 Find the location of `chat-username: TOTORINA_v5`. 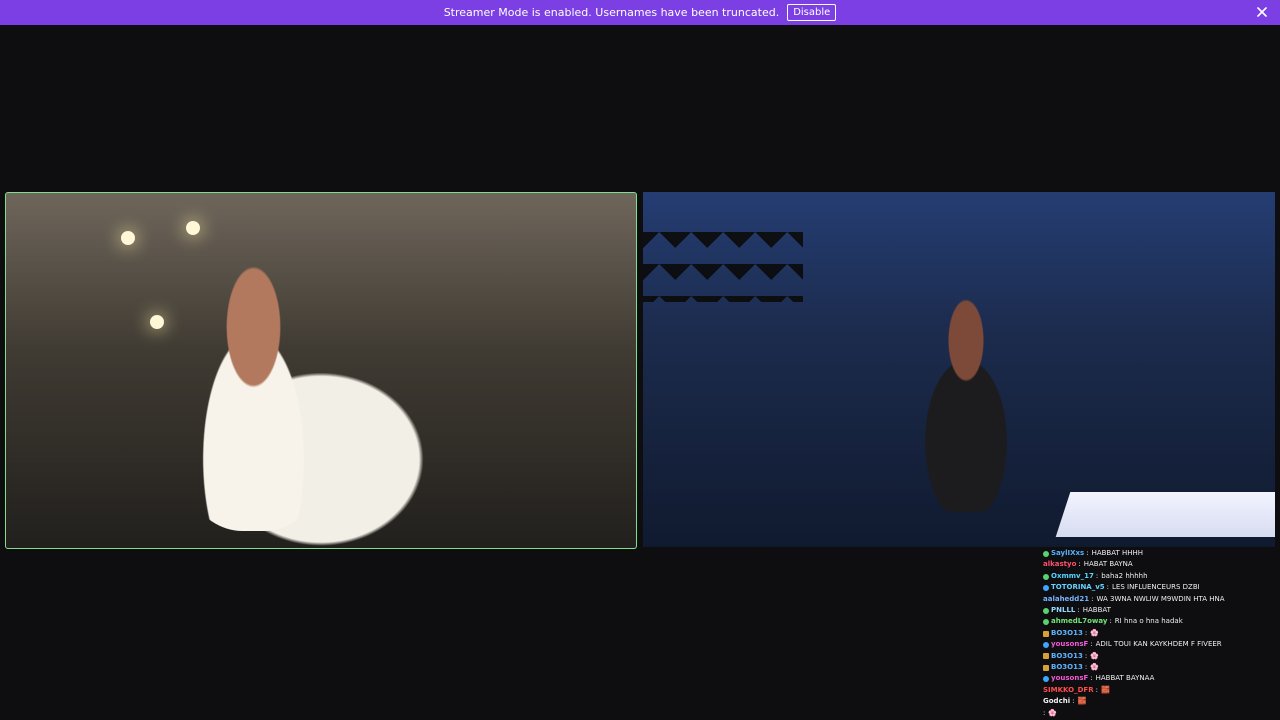

chat-username: TOTORINA_v5 is located at coordinates (1078, 587).